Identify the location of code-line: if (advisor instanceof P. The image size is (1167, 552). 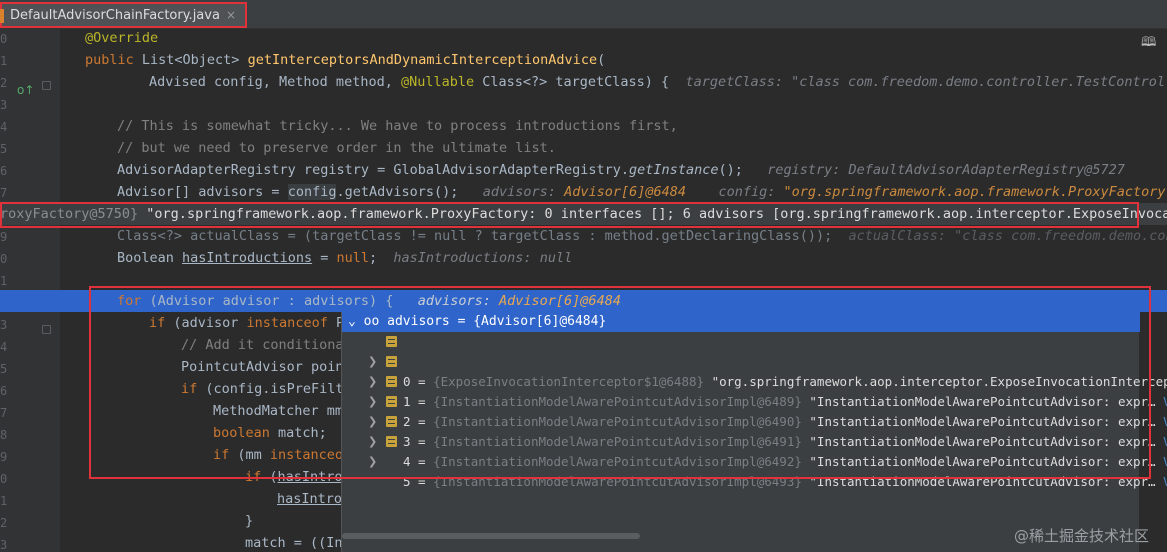
(246, 323).